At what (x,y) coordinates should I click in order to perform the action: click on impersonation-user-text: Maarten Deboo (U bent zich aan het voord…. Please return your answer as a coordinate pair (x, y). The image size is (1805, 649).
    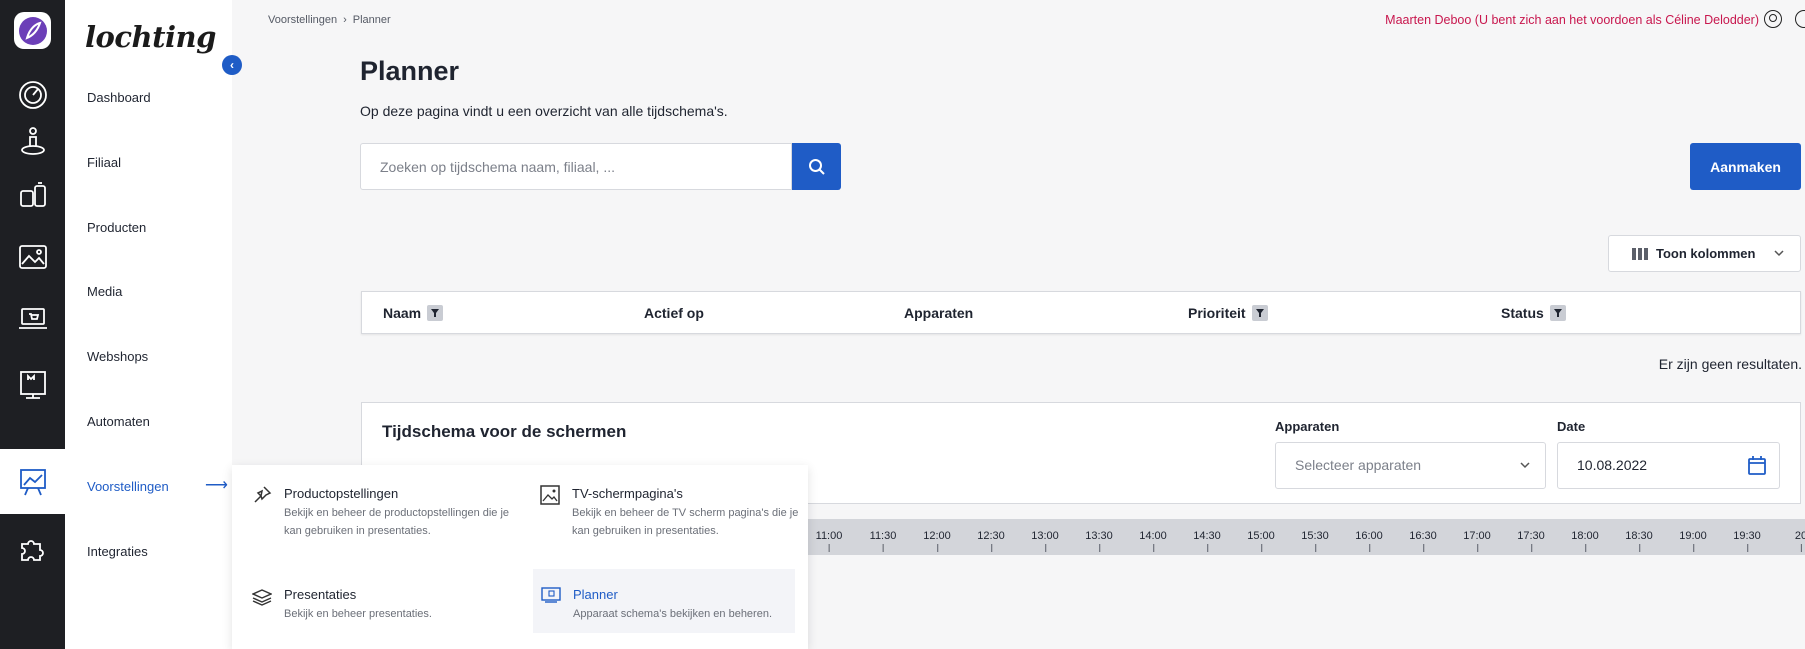
    Looking at the image, I should click on (1572, 20).